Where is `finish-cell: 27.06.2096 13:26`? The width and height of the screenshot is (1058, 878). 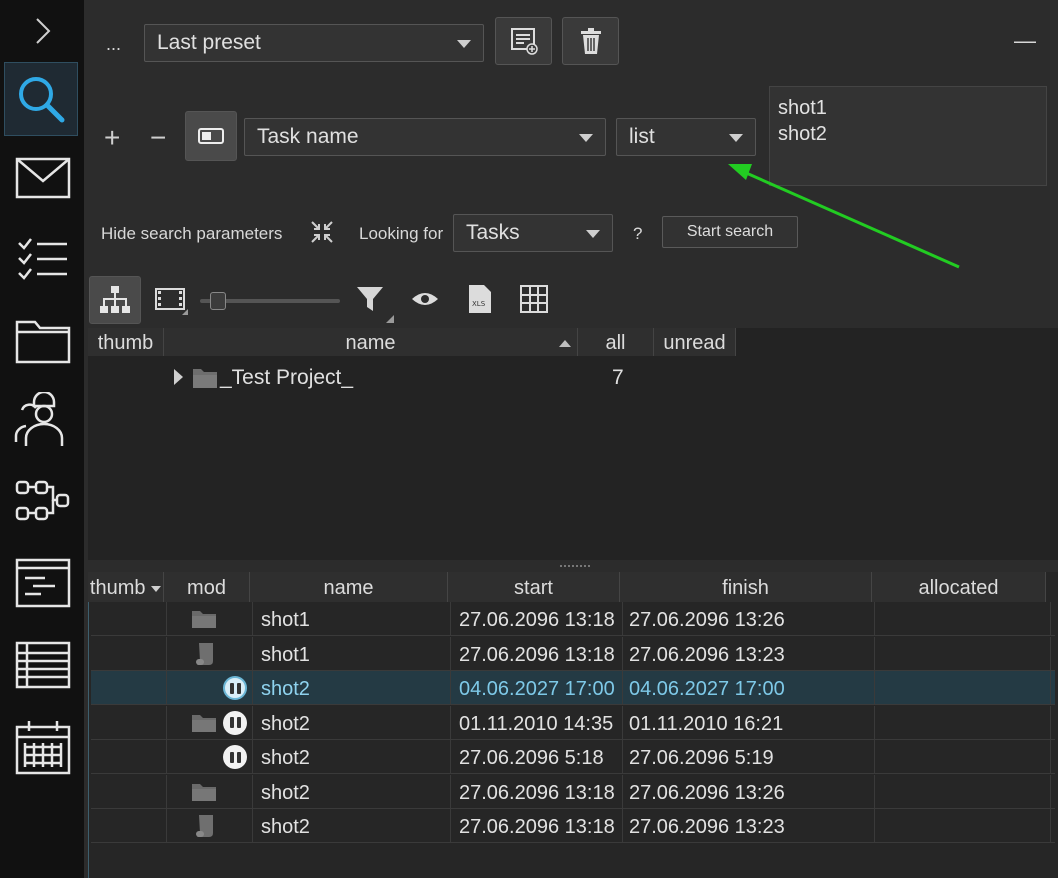
finish-cell: 27.06.2096 13:26 is located at coordinates (749, 791).